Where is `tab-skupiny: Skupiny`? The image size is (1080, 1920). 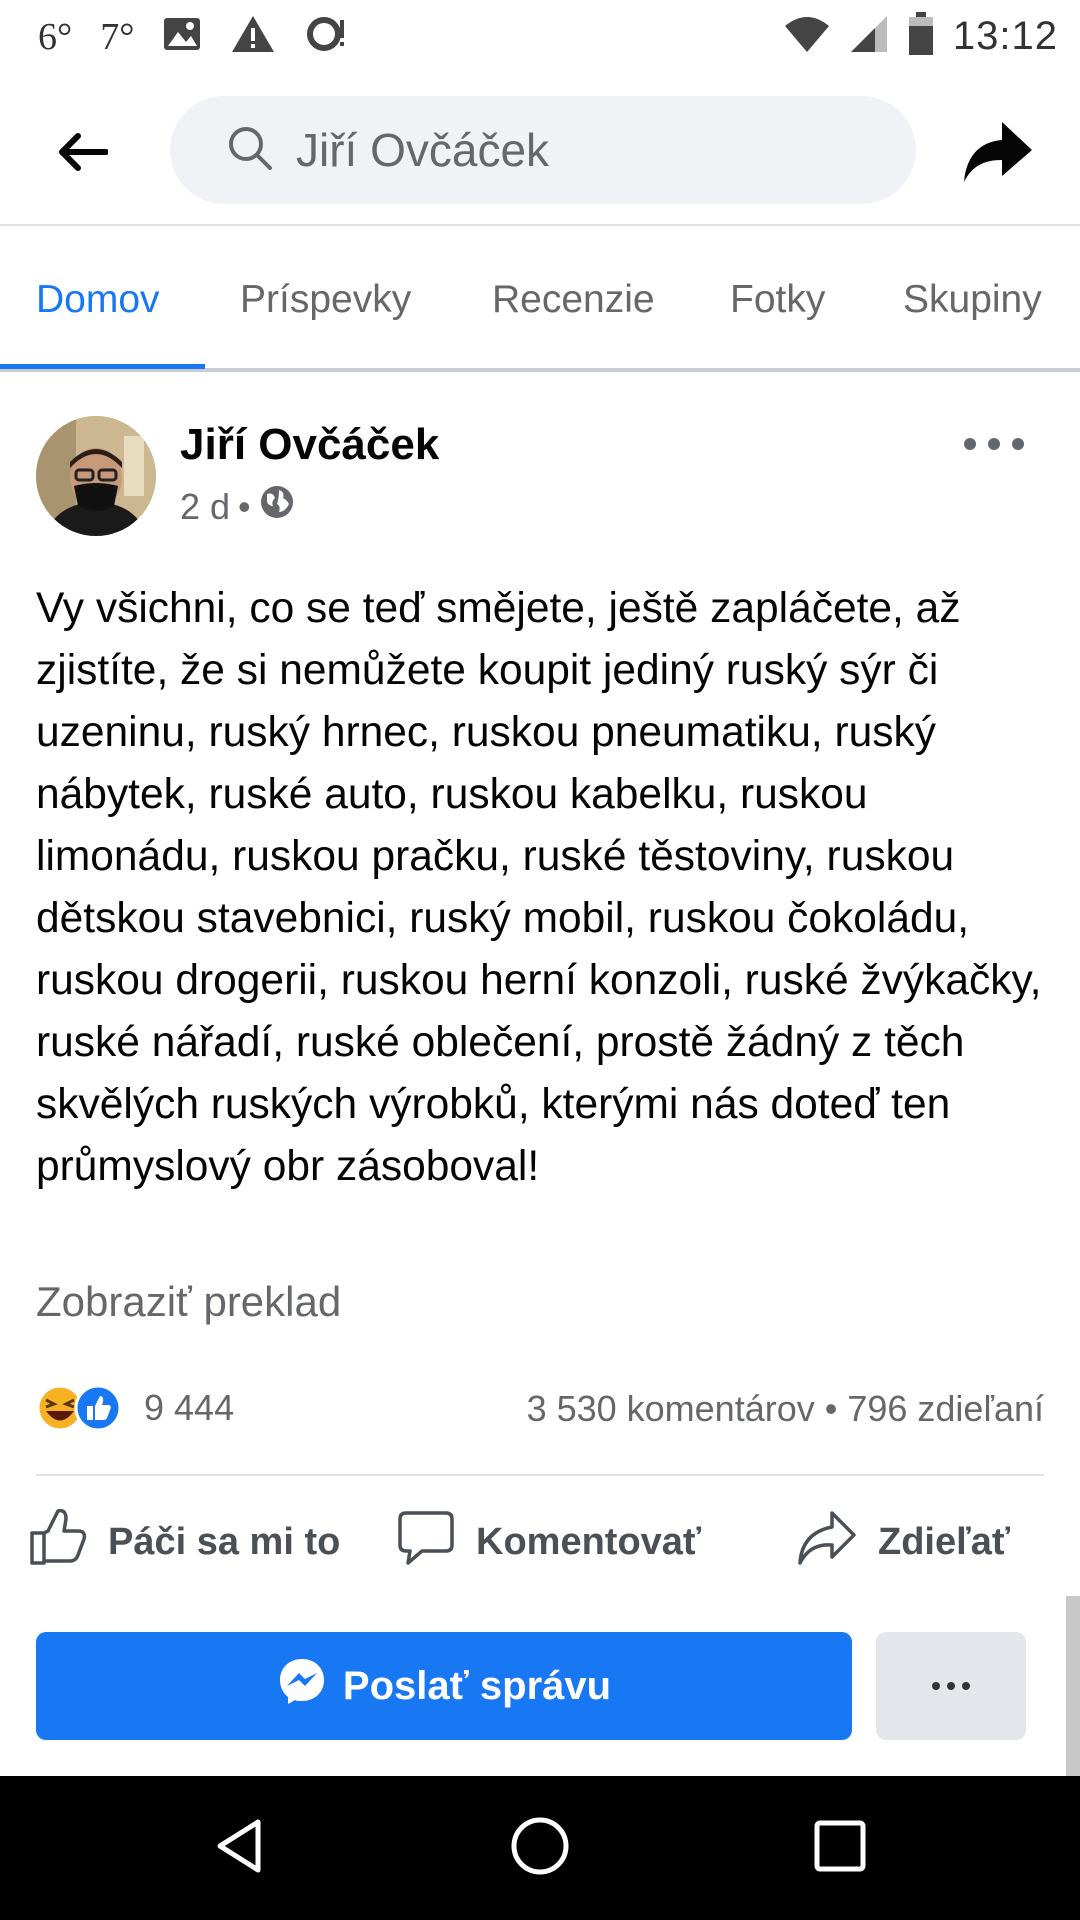
tab-skupiny: Skupiny is located at coordinates (972, 300).